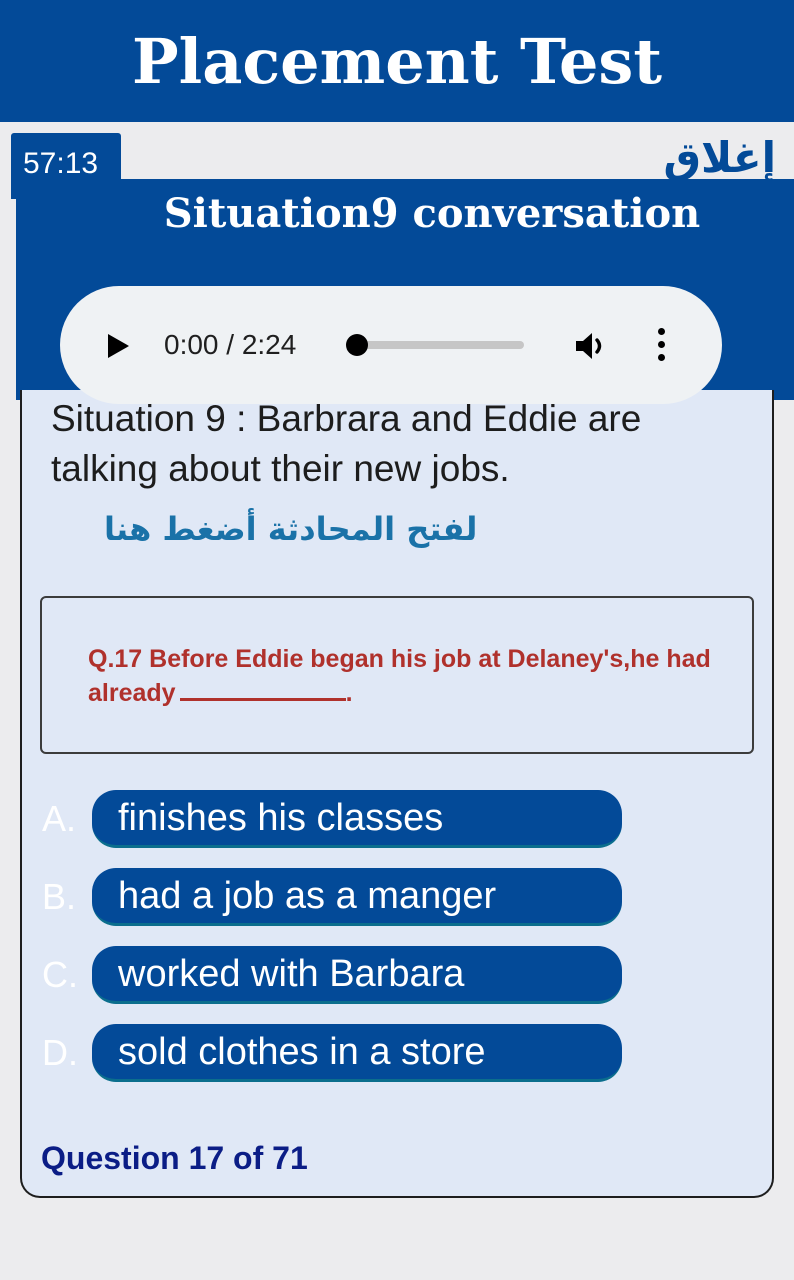 The width and height of the screenshot is (794, 1280). Describe the element at coordinates (357, 975) in the screenshot. I see `answer-button: worked with Barbara` at that location.